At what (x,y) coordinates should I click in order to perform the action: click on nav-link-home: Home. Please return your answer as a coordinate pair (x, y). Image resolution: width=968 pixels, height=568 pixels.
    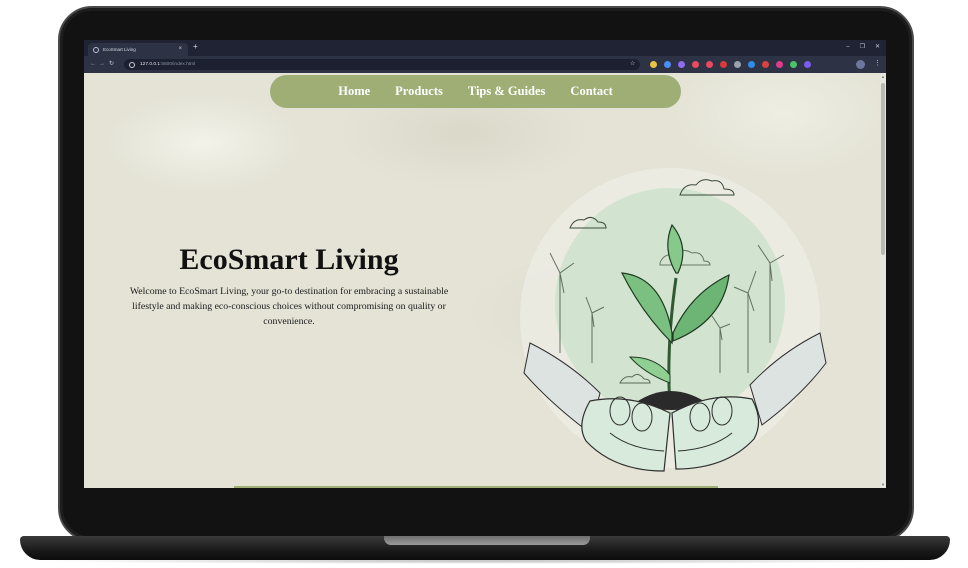
    Looking at the image, I should click on (354, 91).